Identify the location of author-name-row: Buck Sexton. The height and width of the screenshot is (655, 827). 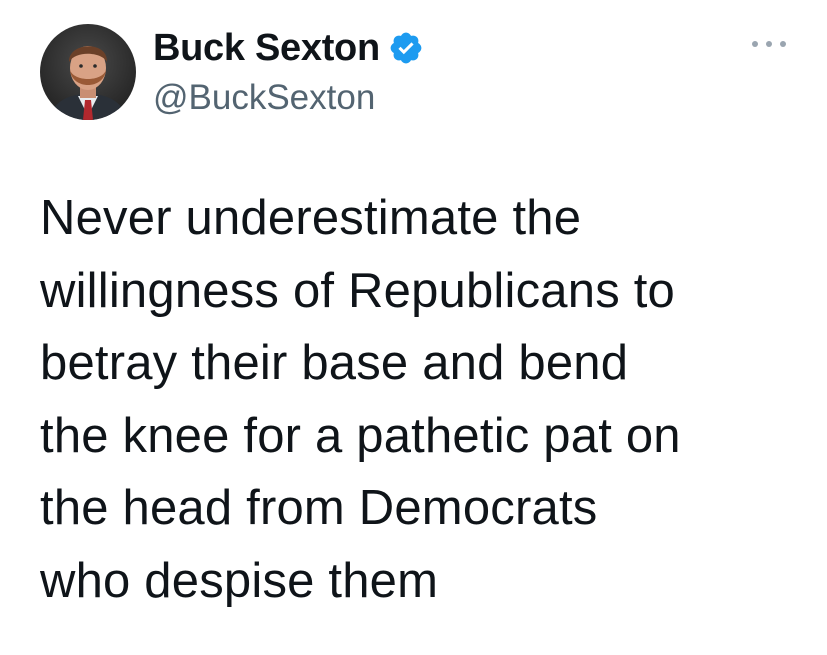
(288, 48).